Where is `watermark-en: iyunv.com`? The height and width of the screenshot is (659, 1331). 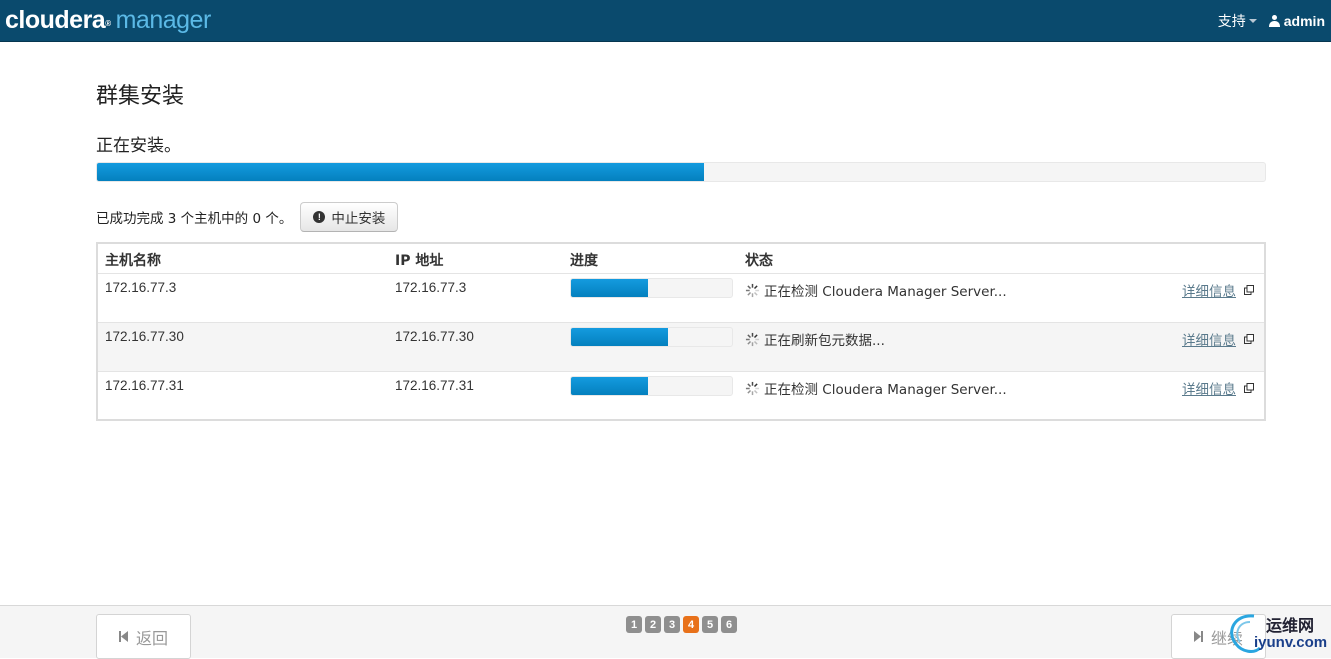 watermark-en: iyunv.com is located at coordinates (1291, 642).